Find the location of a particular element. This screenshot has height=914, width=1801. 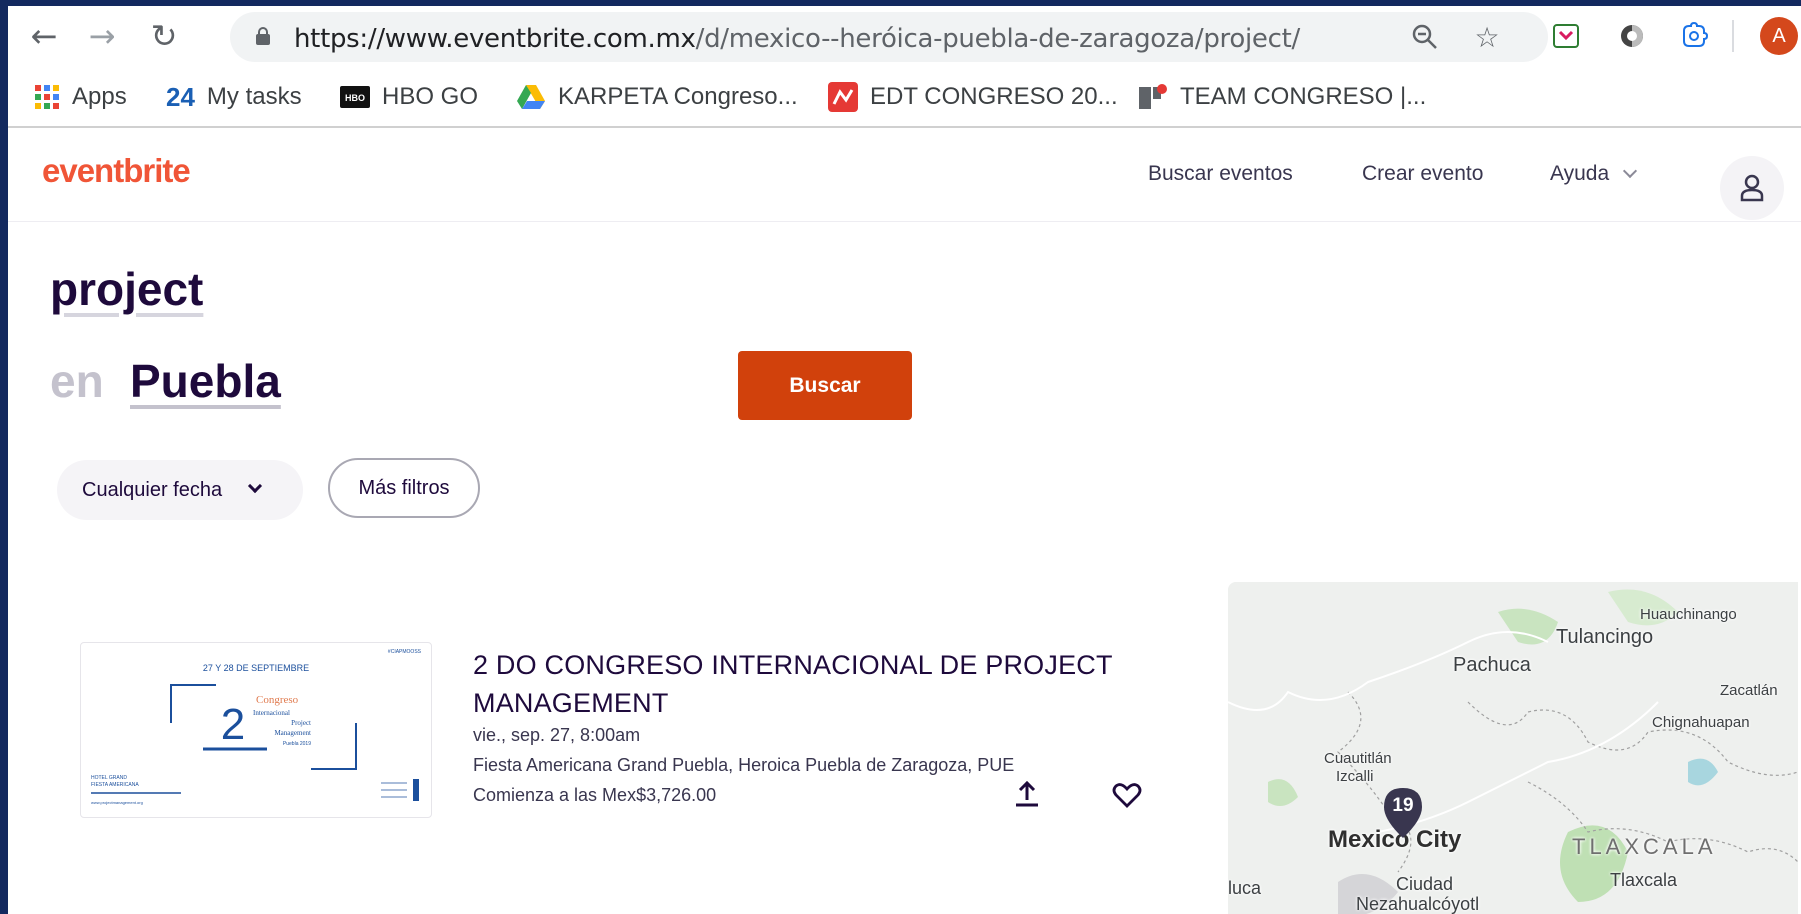

bookmark-star-icon: ☆ is located at coordinates (1487, 37).